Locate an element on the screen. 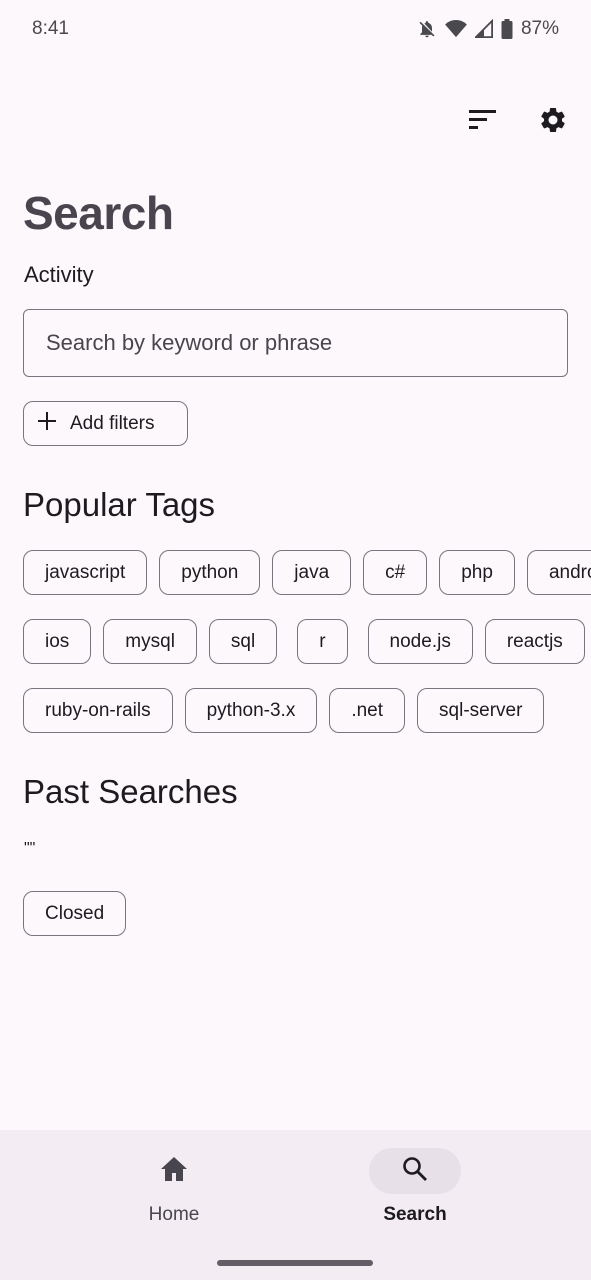  nav-item-home: Home is located at coordinates (174, 1187).